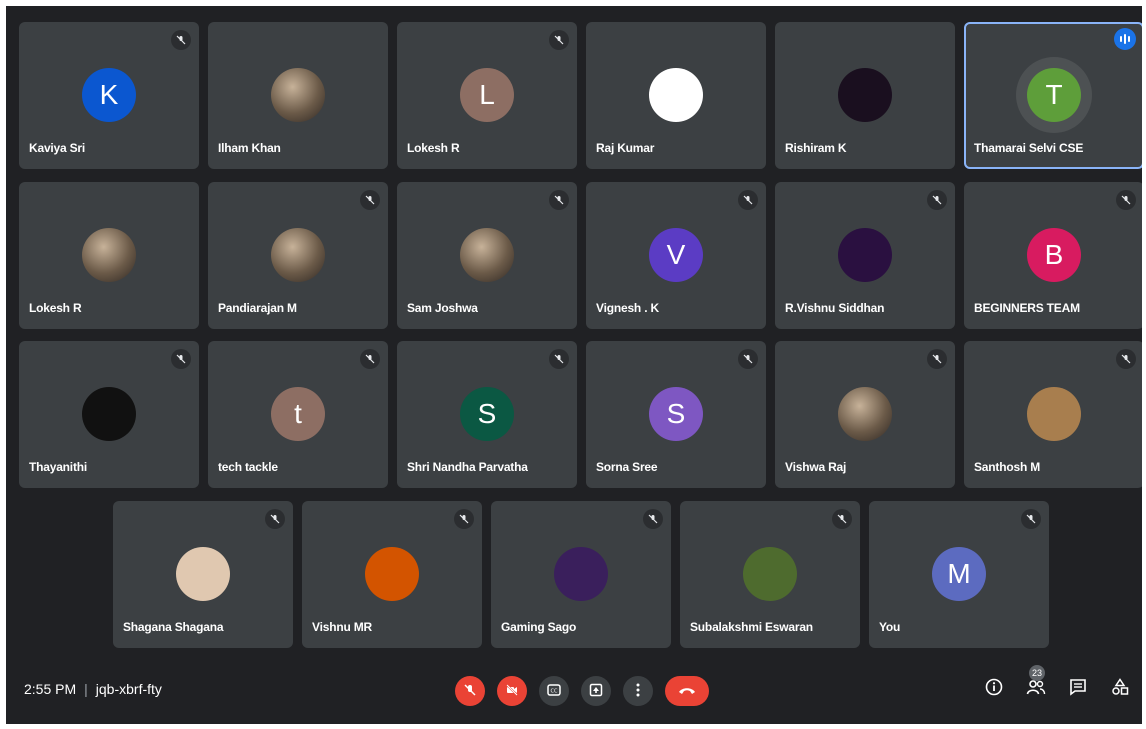  I want to click on avatar-initial: t, so click(298, 413).